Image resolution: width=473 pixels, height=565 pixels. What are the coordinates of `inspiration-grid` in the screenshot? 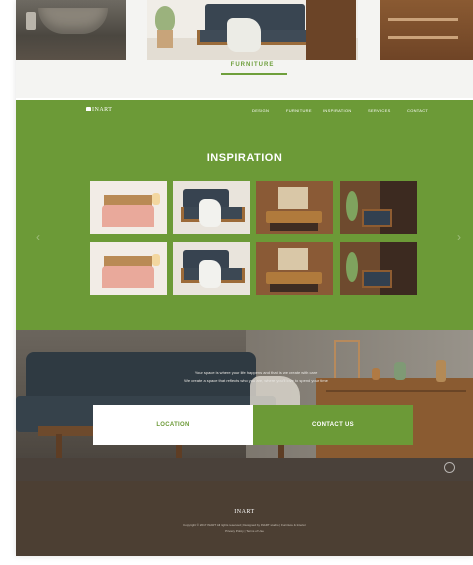 It's located at (254, 238).